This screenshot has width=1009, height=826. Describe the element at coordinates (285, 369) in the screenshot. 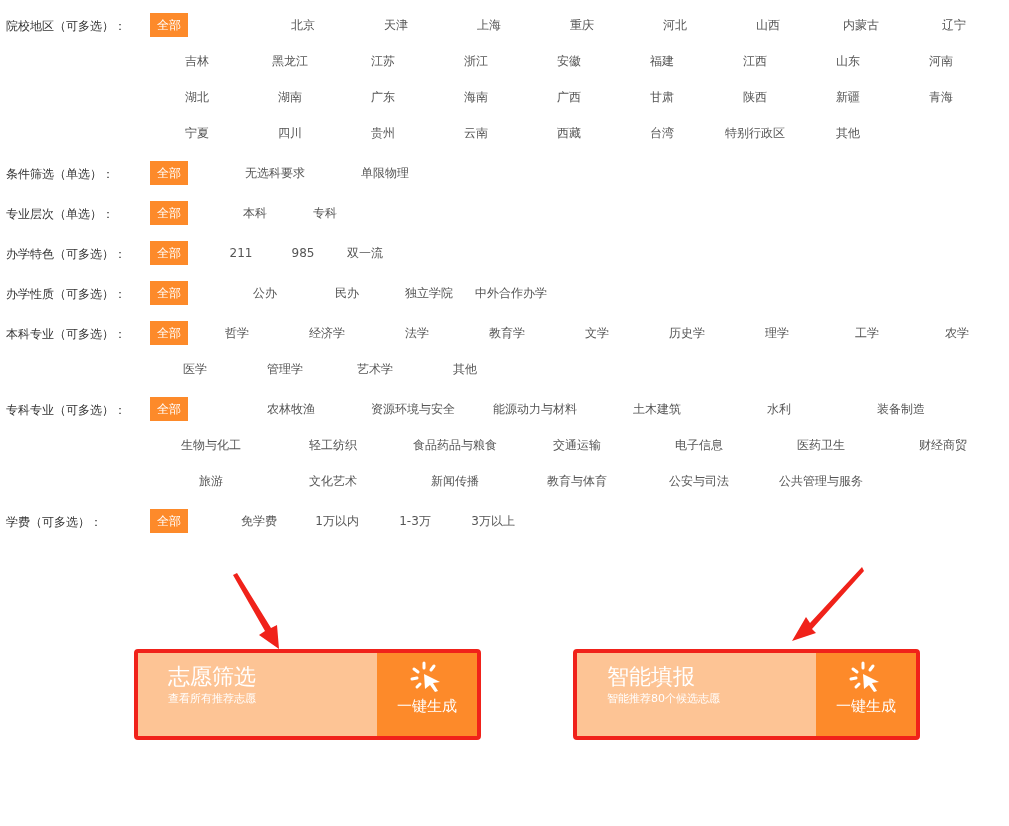

I see `filter-option: 管理学` at that location.